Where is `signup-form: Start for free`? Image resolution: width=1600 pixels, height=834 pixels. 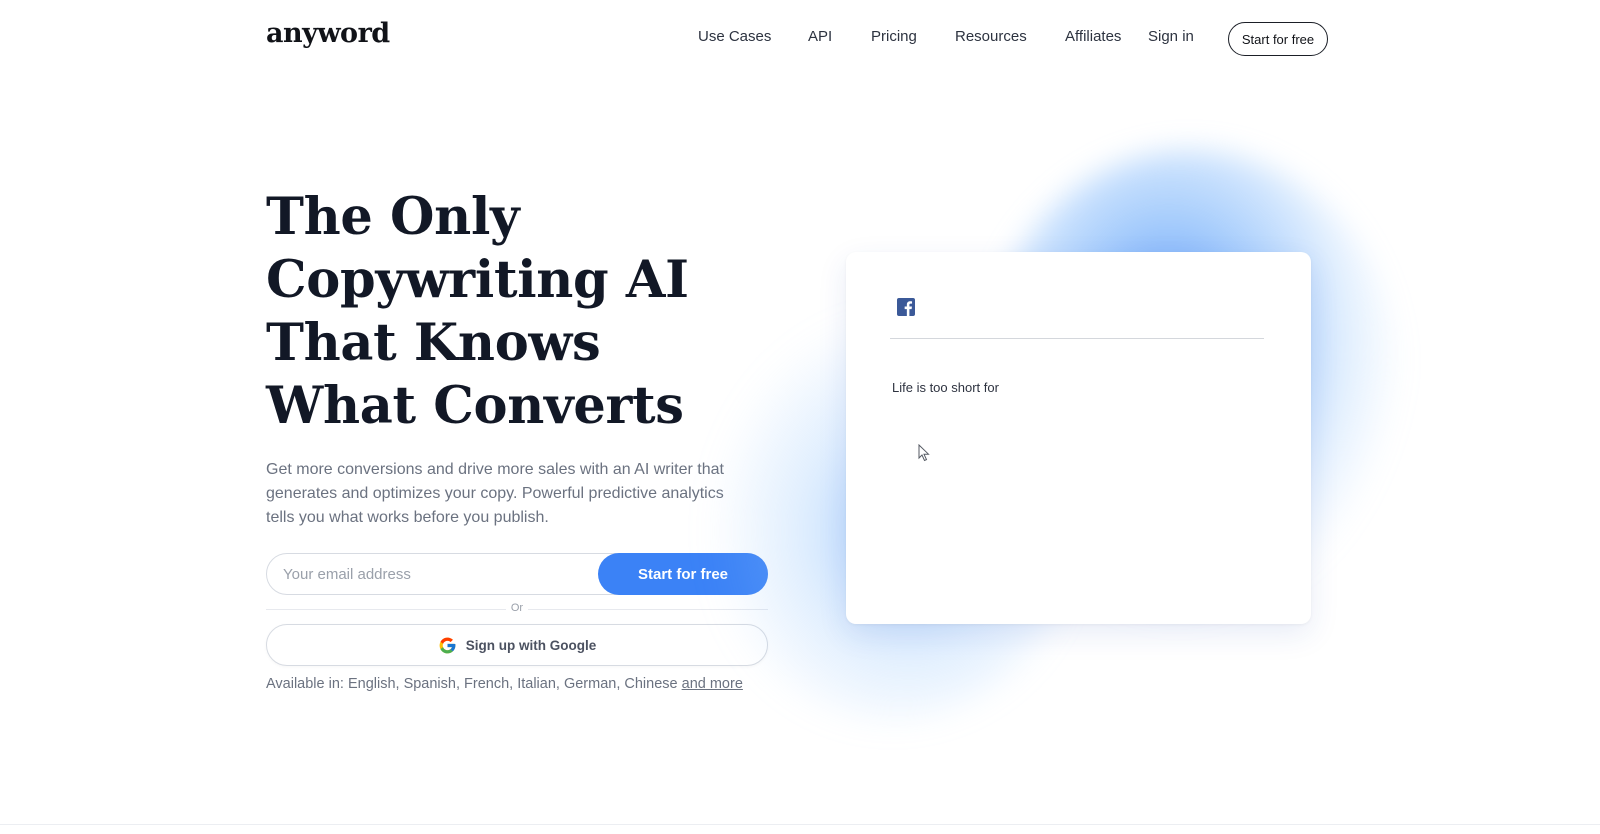
signup-form: Start for free is located at coordinates (517, 574).